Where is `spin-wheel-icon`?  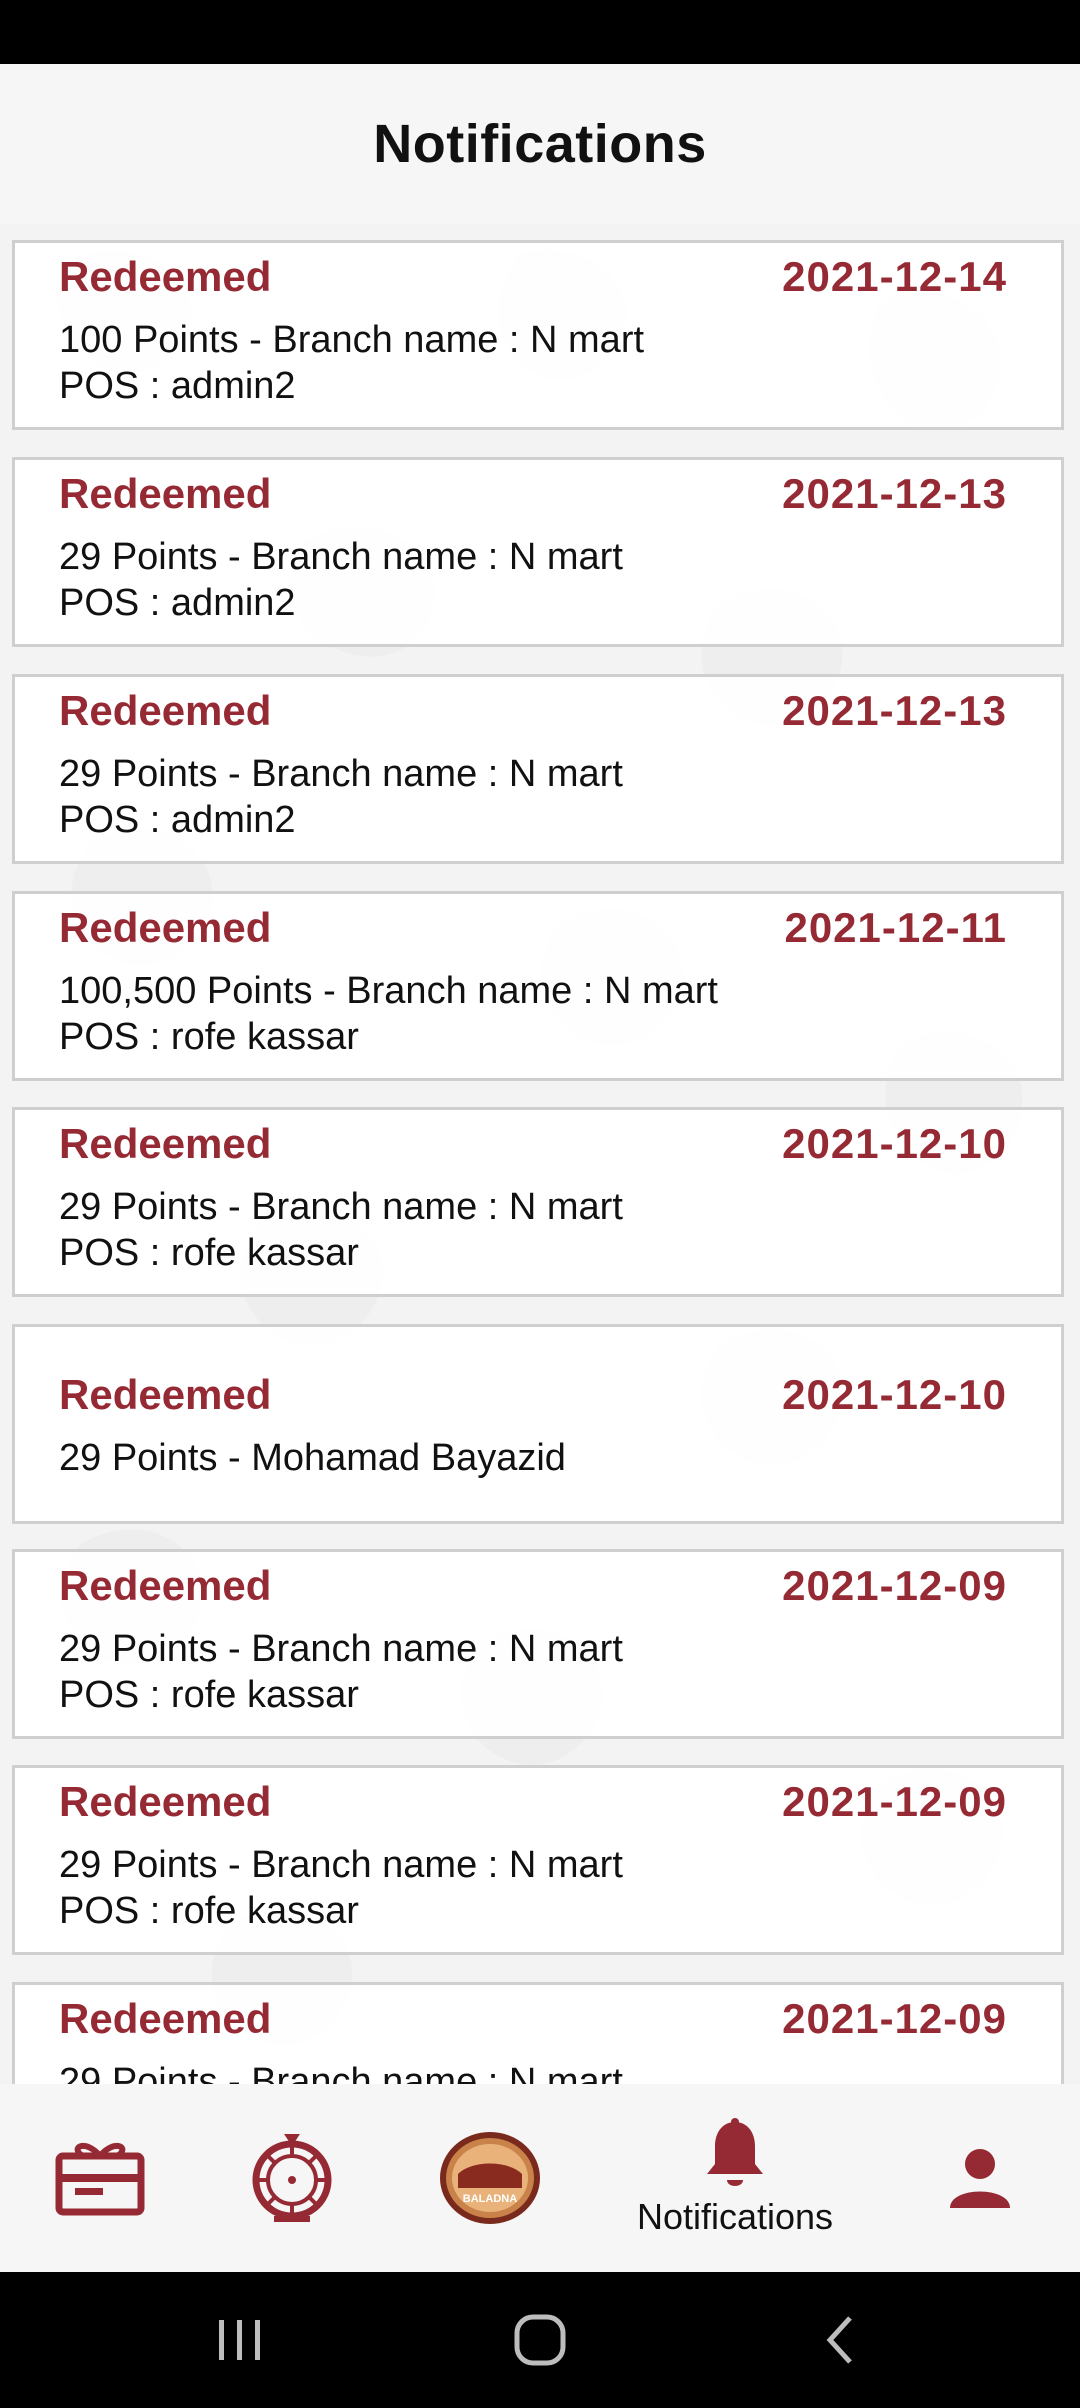 spin-wheel-icon is located at coordinates (292, 2178).